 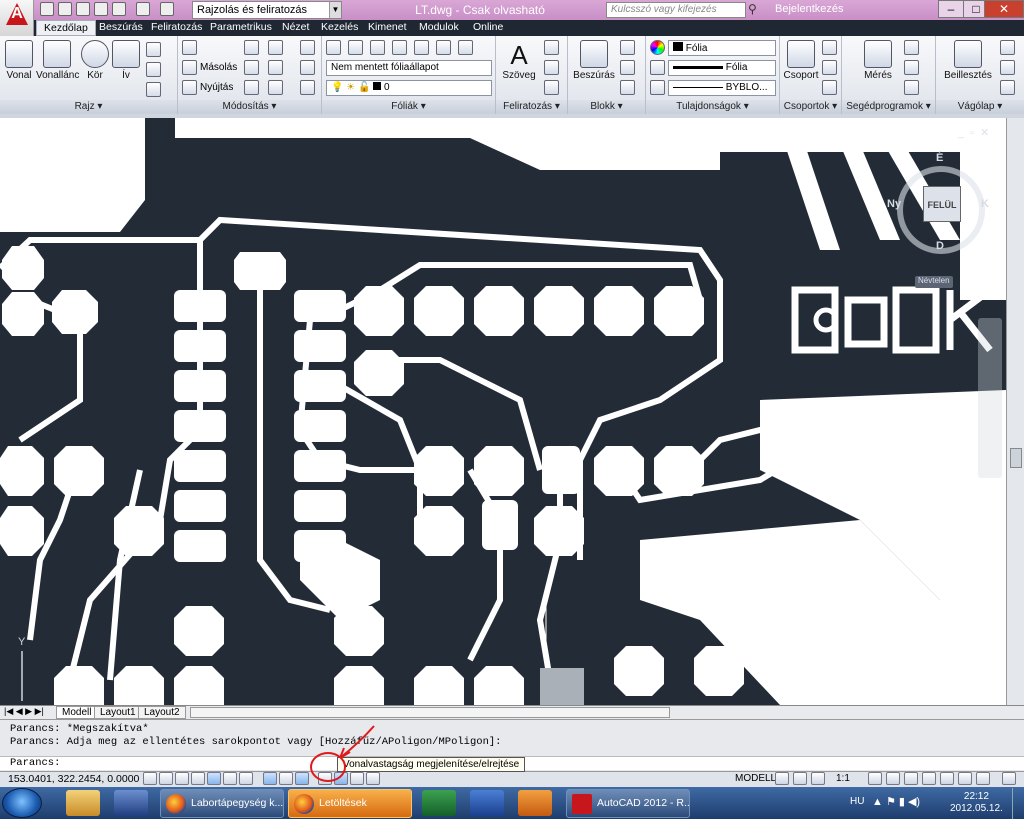 I want to click on quick-view-layouts-icon, so click(x=782, y=778).